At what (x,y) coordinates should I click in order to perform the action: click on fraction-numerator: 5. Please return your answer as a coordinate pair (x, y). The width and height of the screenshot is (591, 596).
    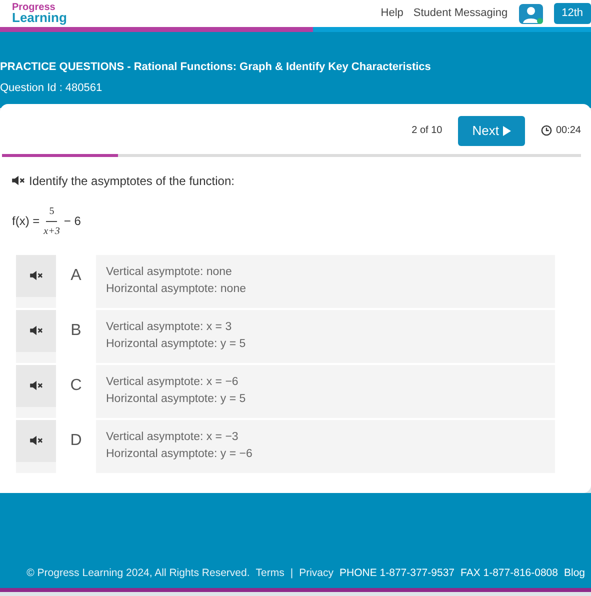
    Looking at the image, I should click on (52, 213).